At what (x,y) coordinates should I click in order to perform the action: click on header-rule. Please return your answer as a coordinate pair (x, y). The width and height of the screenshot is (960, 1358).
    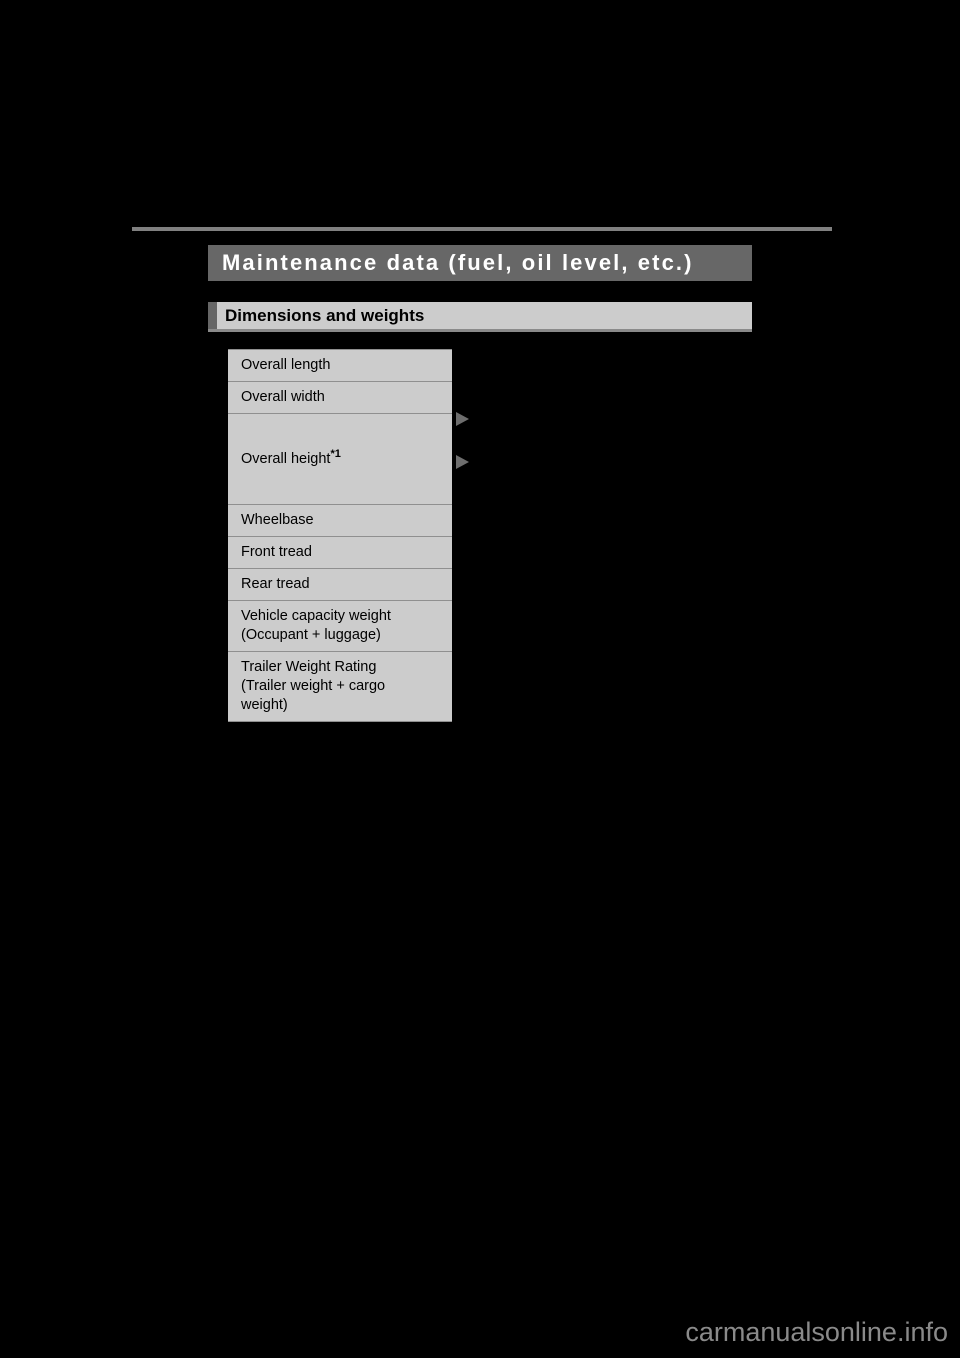
    Looking at the image, I should click on (482, 229).